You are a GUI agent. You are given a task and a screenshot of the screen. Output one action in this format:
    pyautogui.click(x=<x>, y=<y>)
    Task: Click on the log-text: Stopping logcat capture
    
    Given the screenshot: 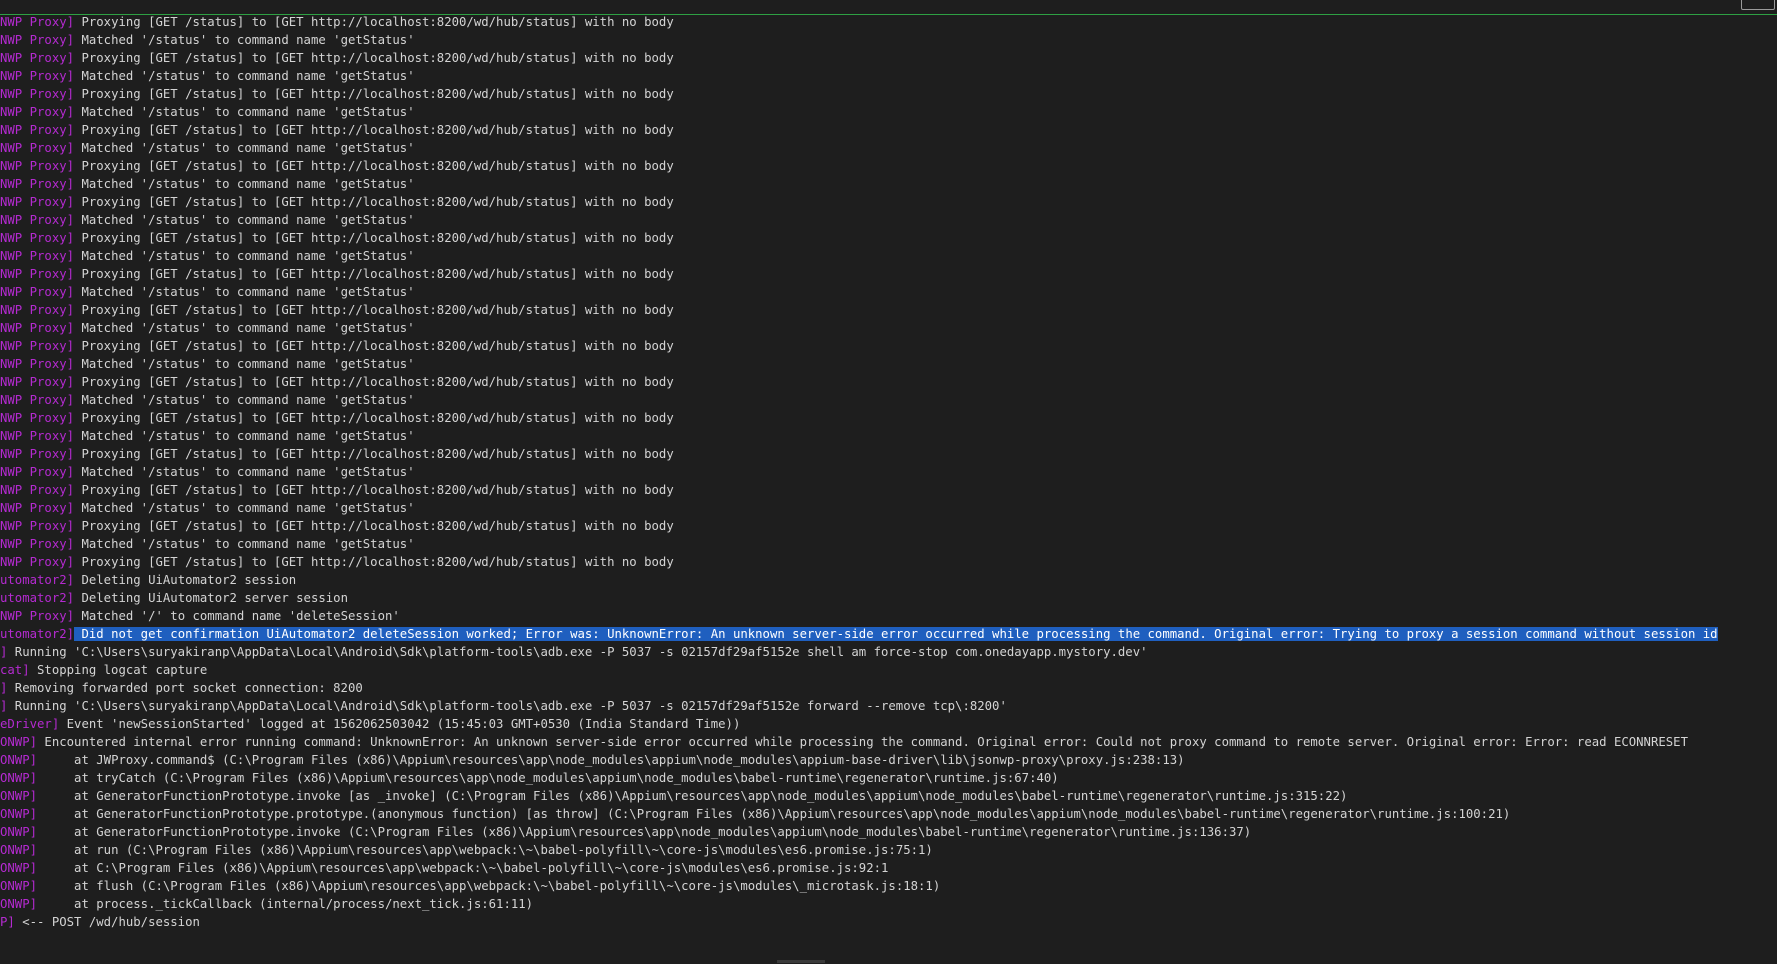 What is the action you would take?
    pyautogui.click(x=118, y=670)
    